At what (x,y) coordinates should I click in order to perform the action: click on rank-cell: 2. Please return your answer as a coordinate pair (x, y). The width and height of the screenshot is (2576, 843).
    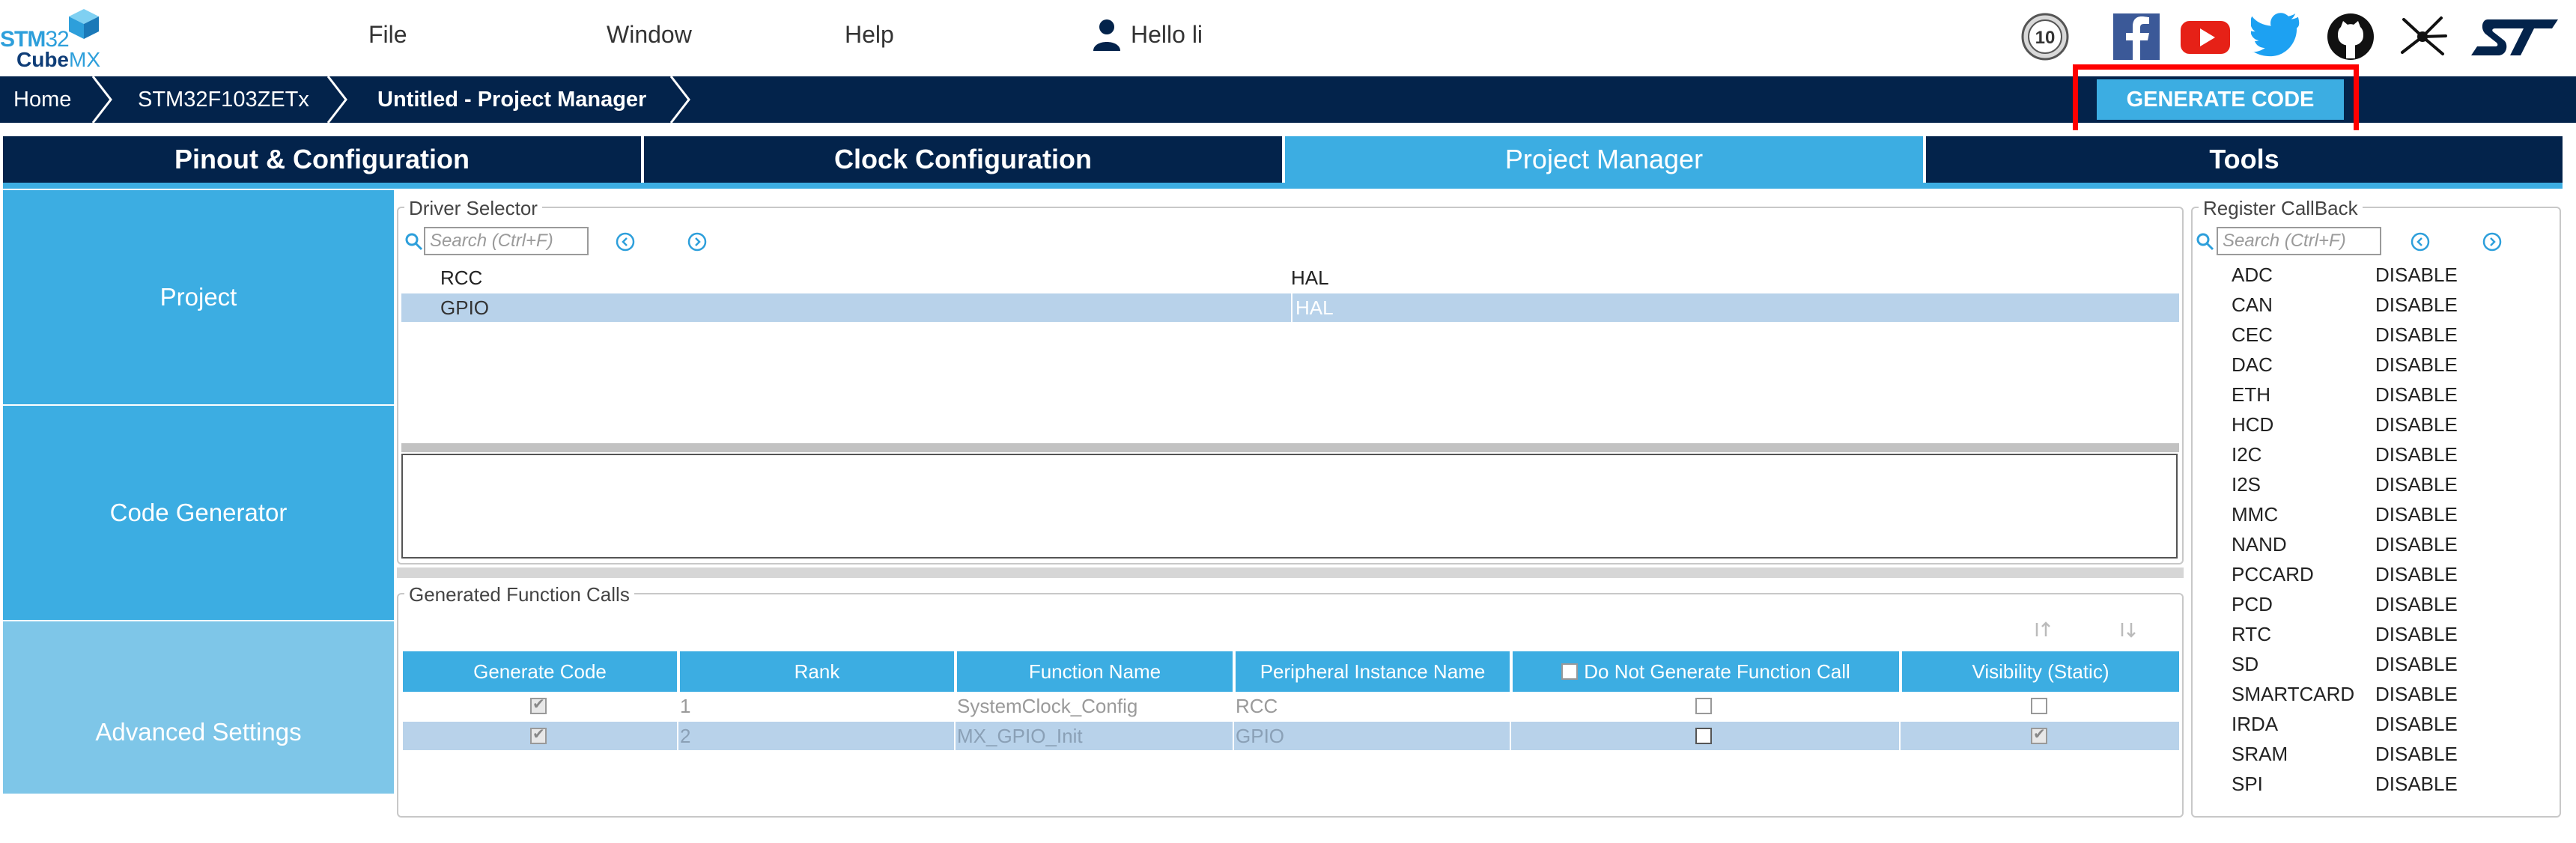
    Looking at the image, I should click on (685, 736).